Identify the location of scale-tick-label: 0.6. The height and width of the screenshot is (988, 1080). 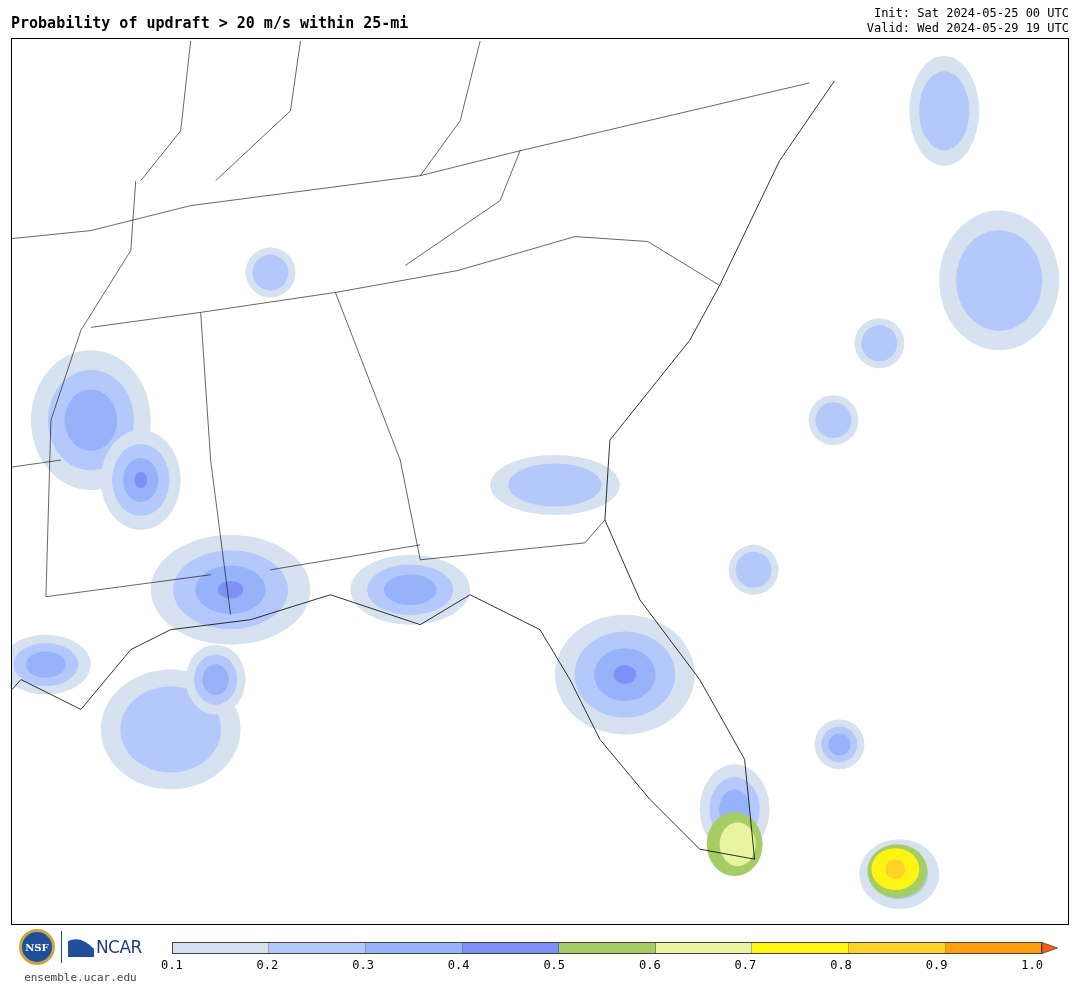
(650, 965).